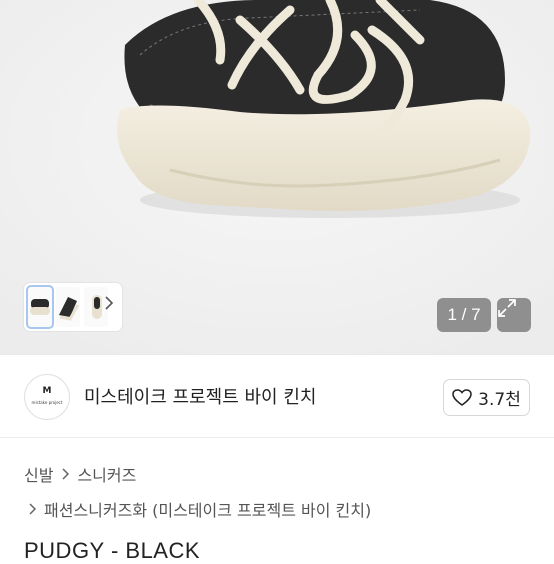 This screenshot has height=564, width=554. I want to click on breadcrumb: 신발 스니커즈, so click(80, 474).